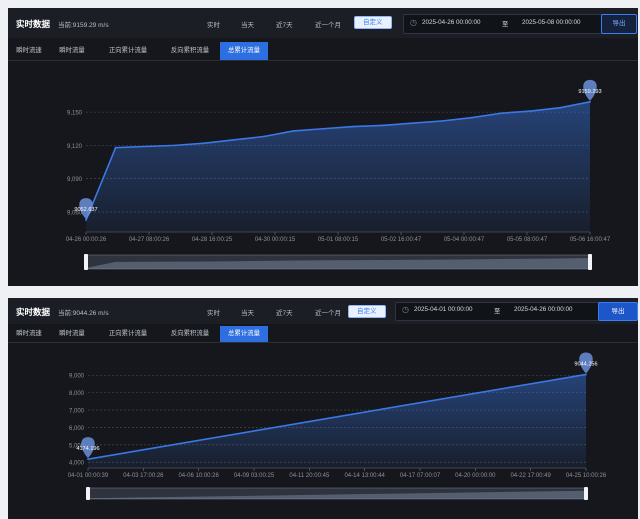 This screenshot has width=640, height=519. What do you see at coordinates (77, 429) in the screenshot?
I see `y-tick-label: 6,000` at bounding box center [77, 429].